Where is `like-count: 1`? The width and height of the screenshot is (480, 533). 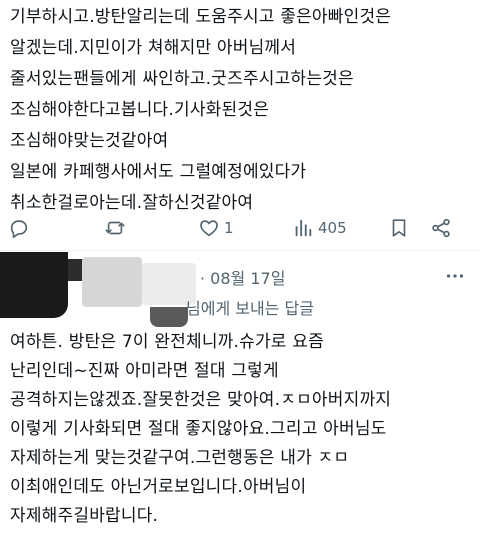
like-count: 1 is located at coordinates (229, 228).